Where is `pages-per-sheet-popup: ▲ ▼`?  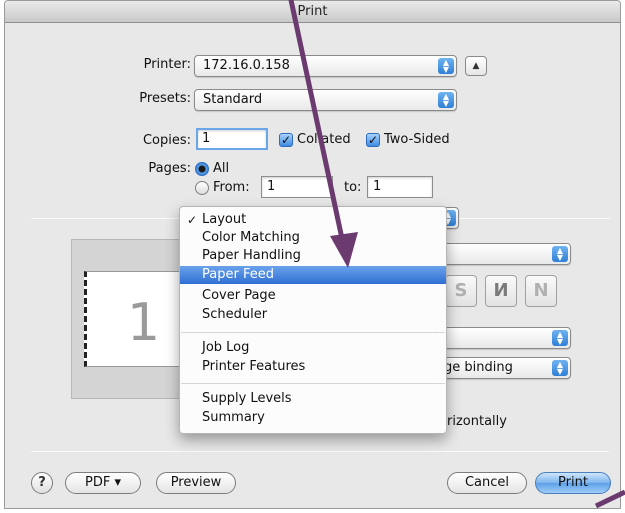
pages-per-sheet-popup: ▲ ▼ is located at coordinates (503, 254).